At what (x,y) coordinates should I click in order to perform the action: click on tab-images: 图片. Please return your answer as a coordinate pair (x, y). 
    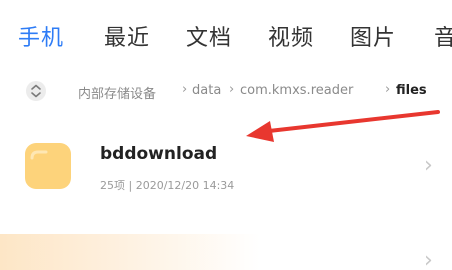
    Looking at the image, I should click on (373, 36).